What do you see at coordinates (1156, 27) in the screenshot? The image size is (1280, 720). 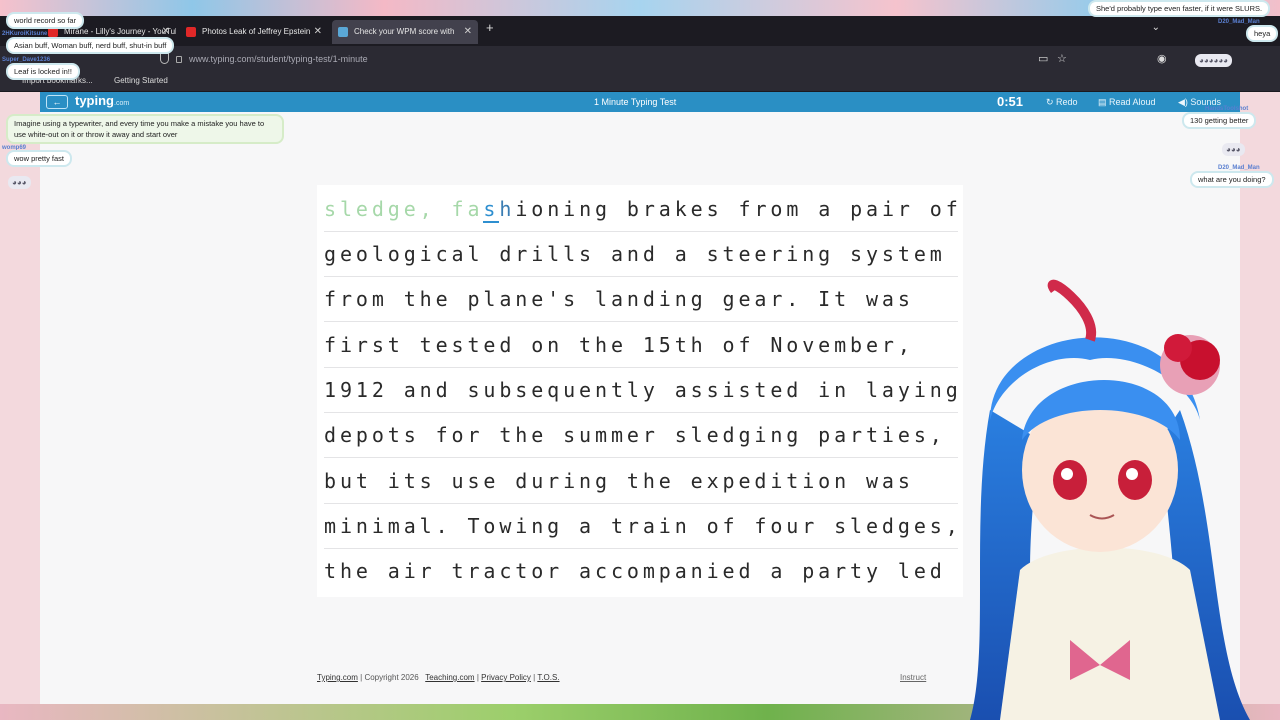 I see `chevron-down-icon: ⌄` at bounding box center [1156, 27].